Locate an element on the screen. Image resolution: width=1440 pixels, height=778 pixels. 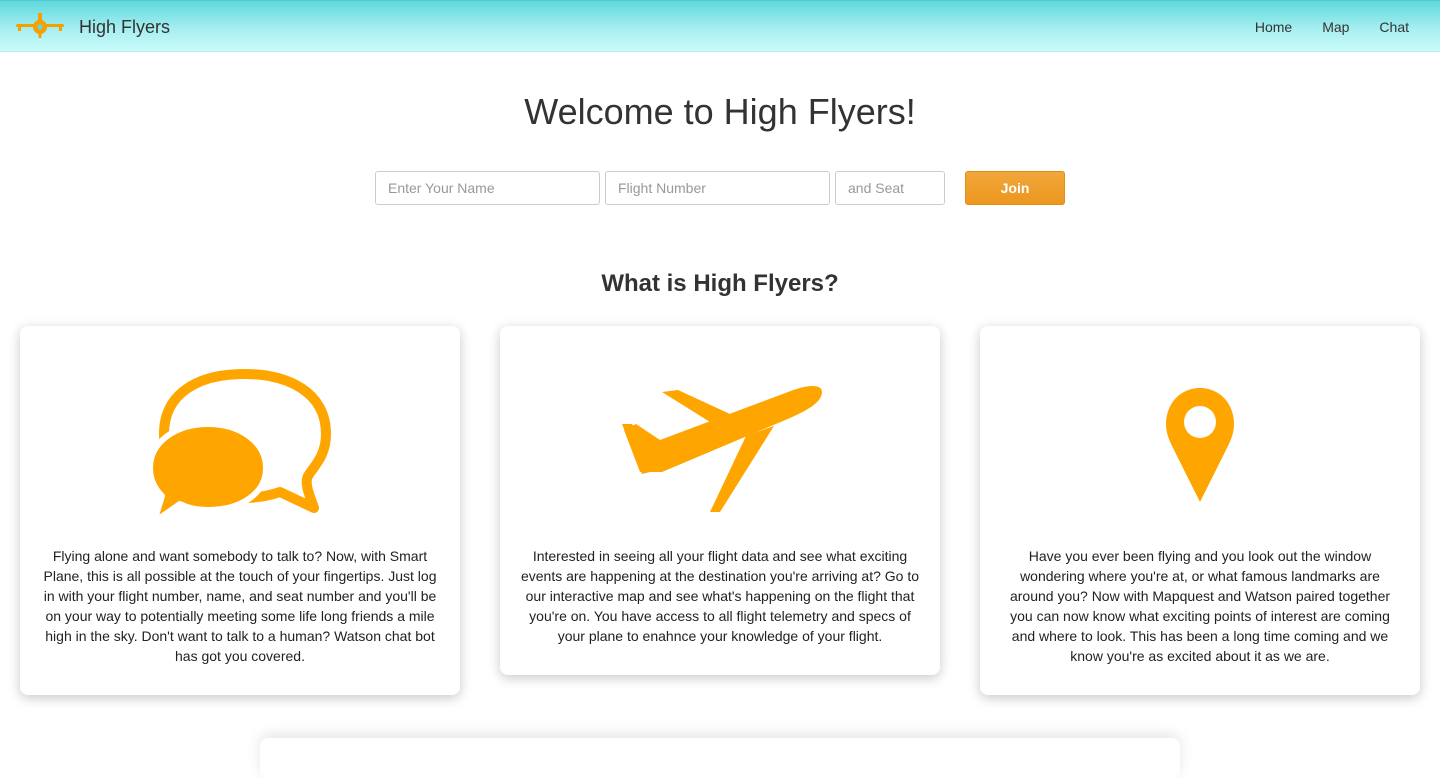
name-input is located at coordinates (487, 188).